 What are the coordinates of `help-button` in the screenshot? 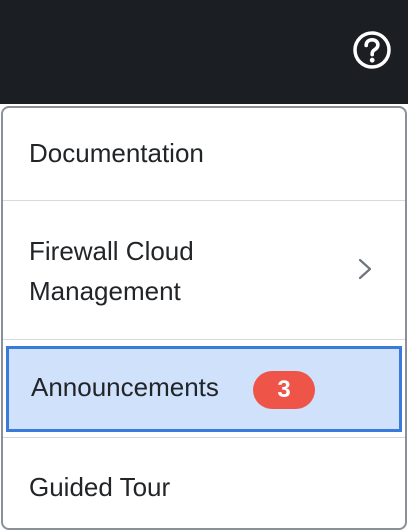 It's located at (372, 50).